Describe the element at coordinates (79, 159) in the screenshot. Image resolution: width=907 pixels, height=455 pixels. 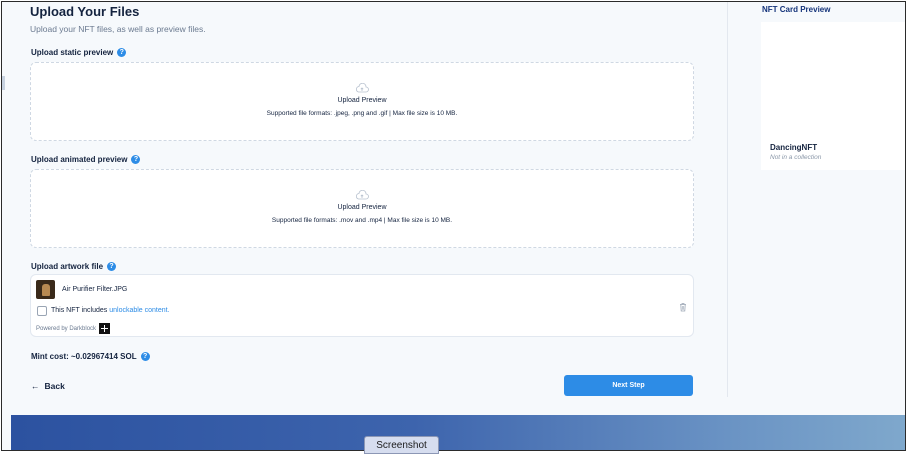
I see `animated-preview-label-text: Upload animated preview` at that location.